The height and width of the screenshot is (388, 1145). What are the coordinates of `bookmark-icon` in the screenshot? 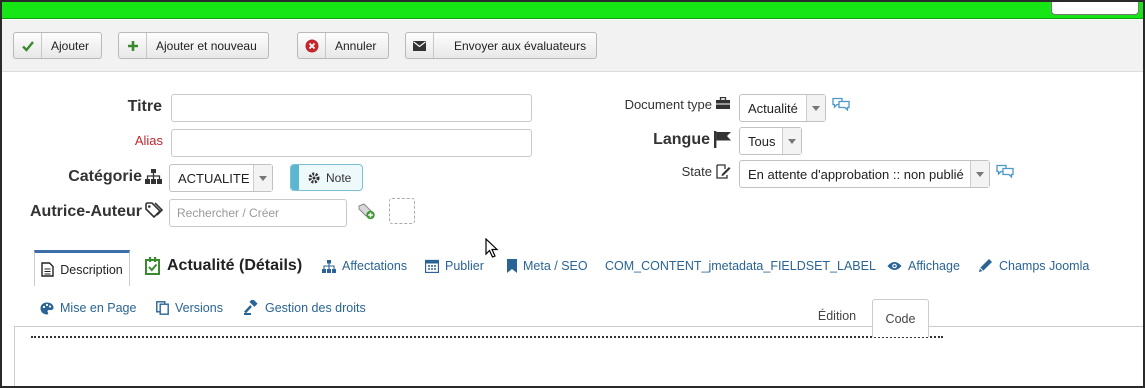 It's located at (512, 266).